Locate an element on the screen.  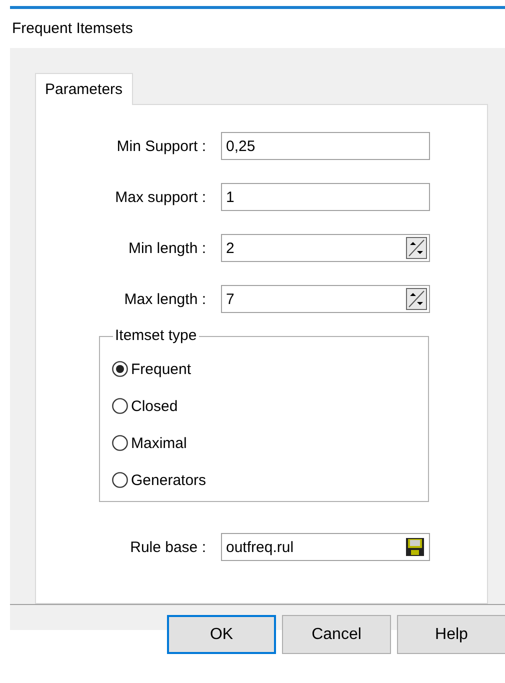
file-field: outfreq.rul is located at coordinates (325, 547).